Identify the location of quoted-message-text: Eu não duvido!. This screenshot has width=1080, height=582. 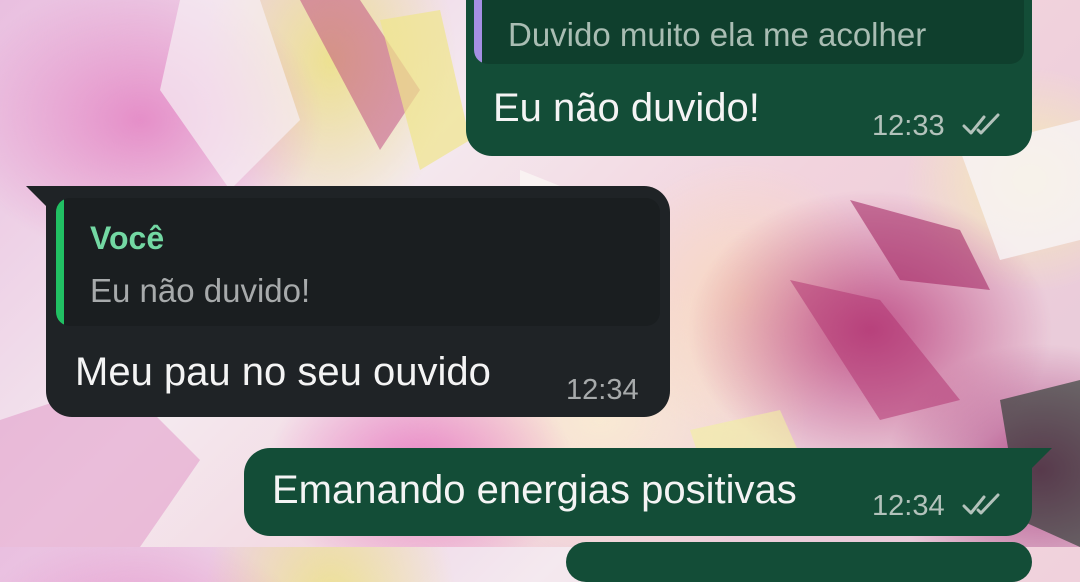
(200, 290).